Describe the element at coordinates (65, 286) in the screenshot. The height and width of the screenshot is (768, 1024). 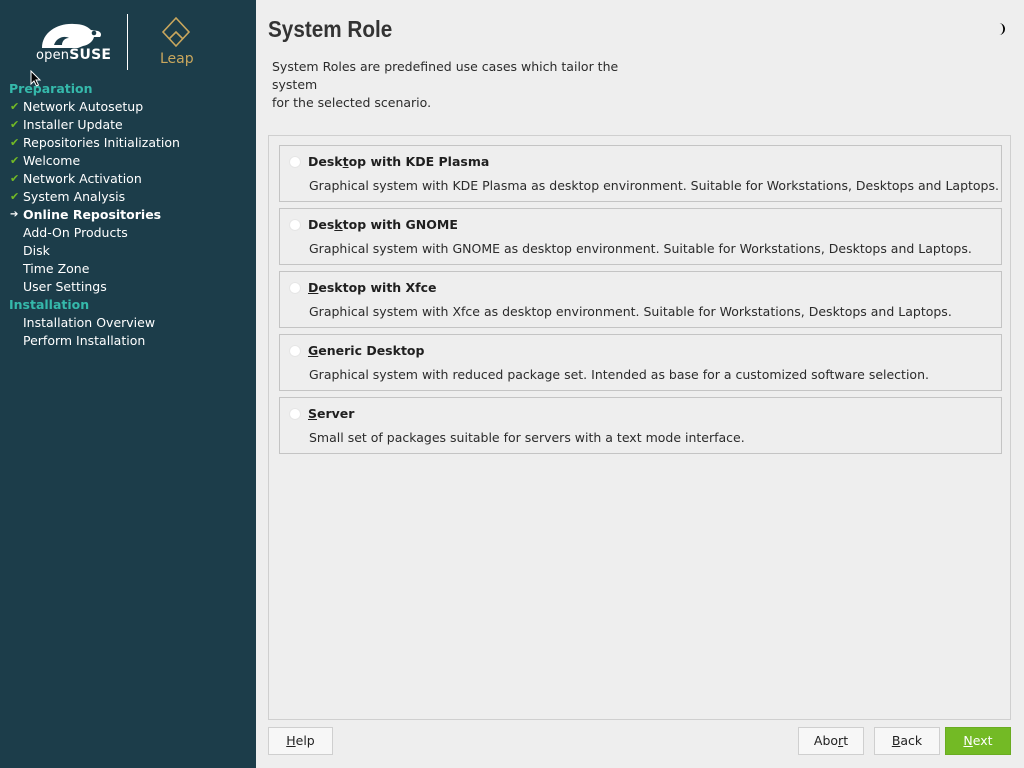
I see `step-user-settings: User Settings` at that location.